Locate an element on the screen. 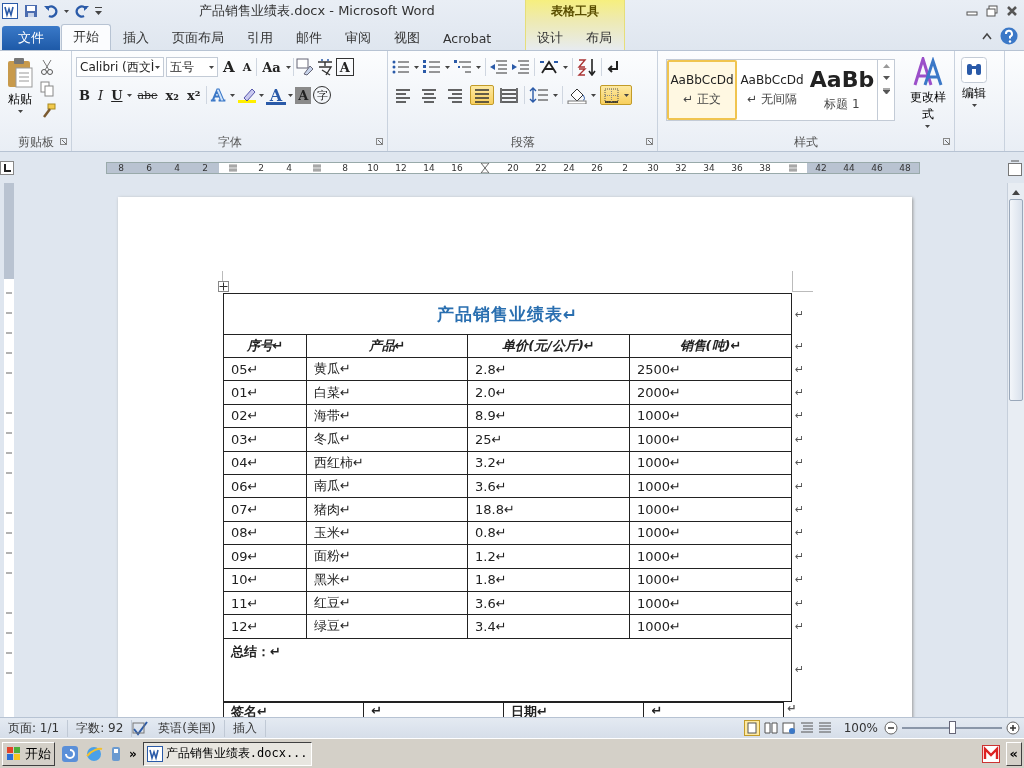 The height and width of the screenshot is (768, 1024). clear-format-icon is located at coordinates (304, 67).